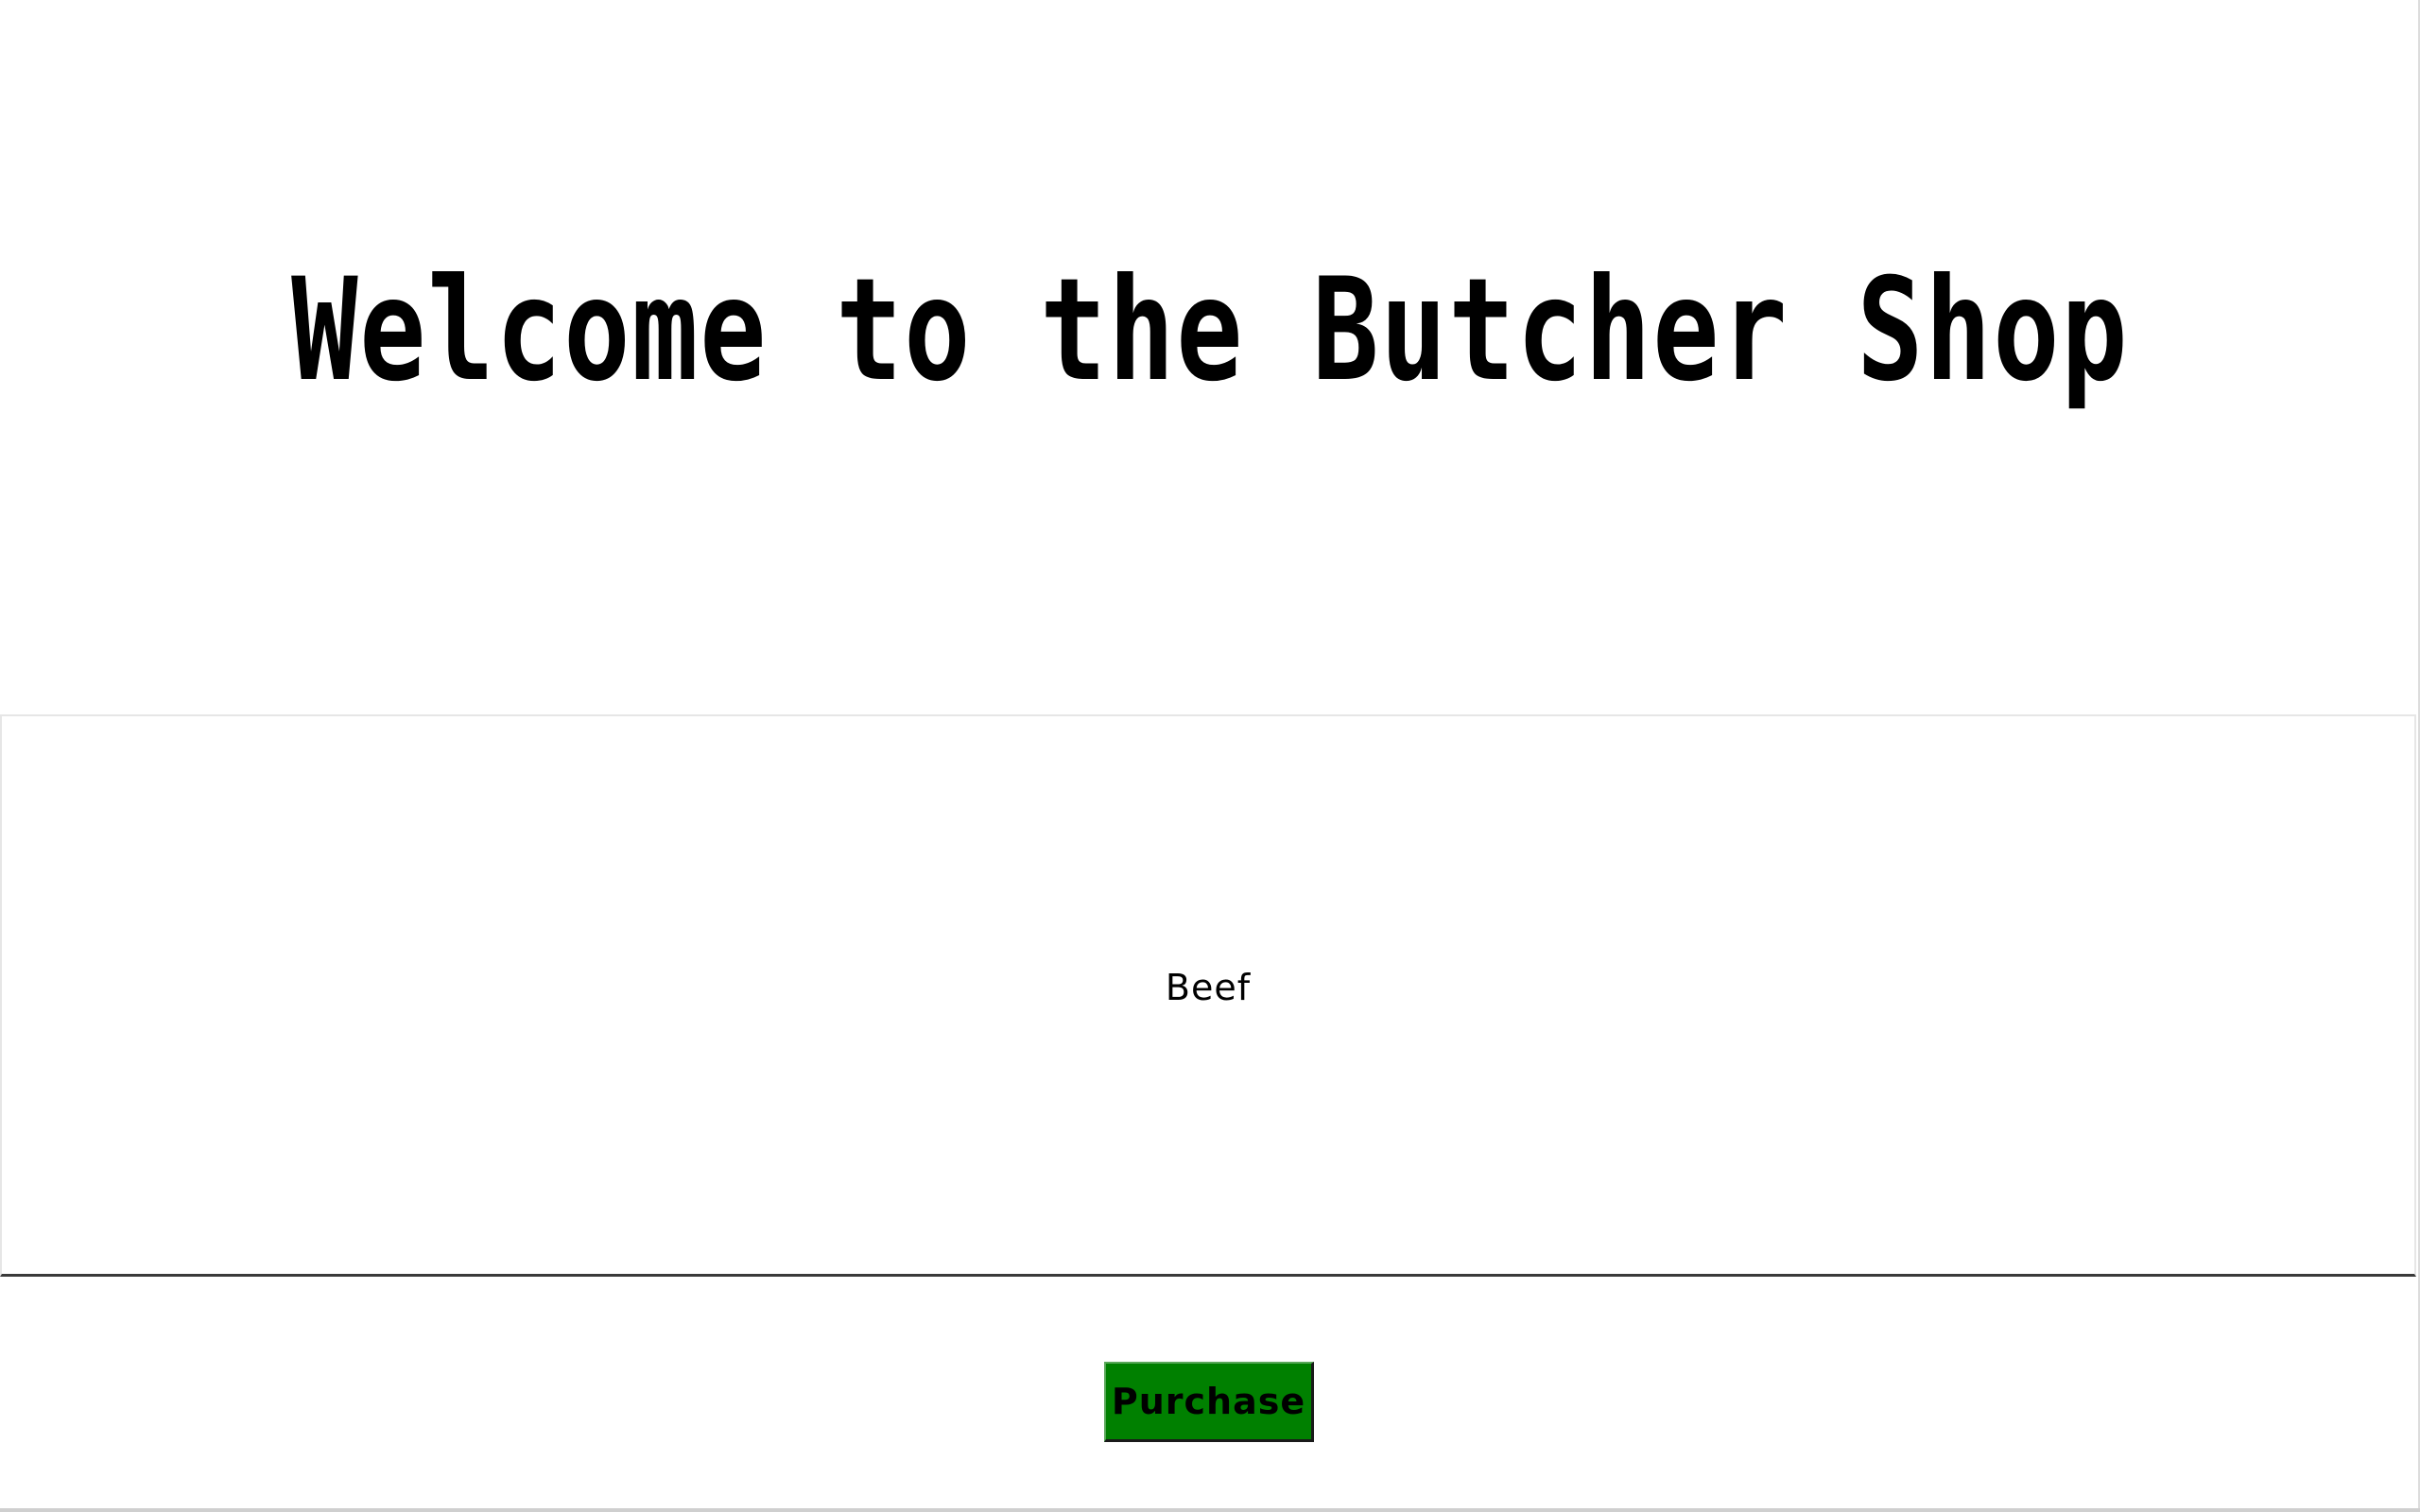  What do you see at coordinates (1210, 331) in the screenshot?
I see `page-title: Welcome to the Butcher Shop` at bounding box center [1210, 331].